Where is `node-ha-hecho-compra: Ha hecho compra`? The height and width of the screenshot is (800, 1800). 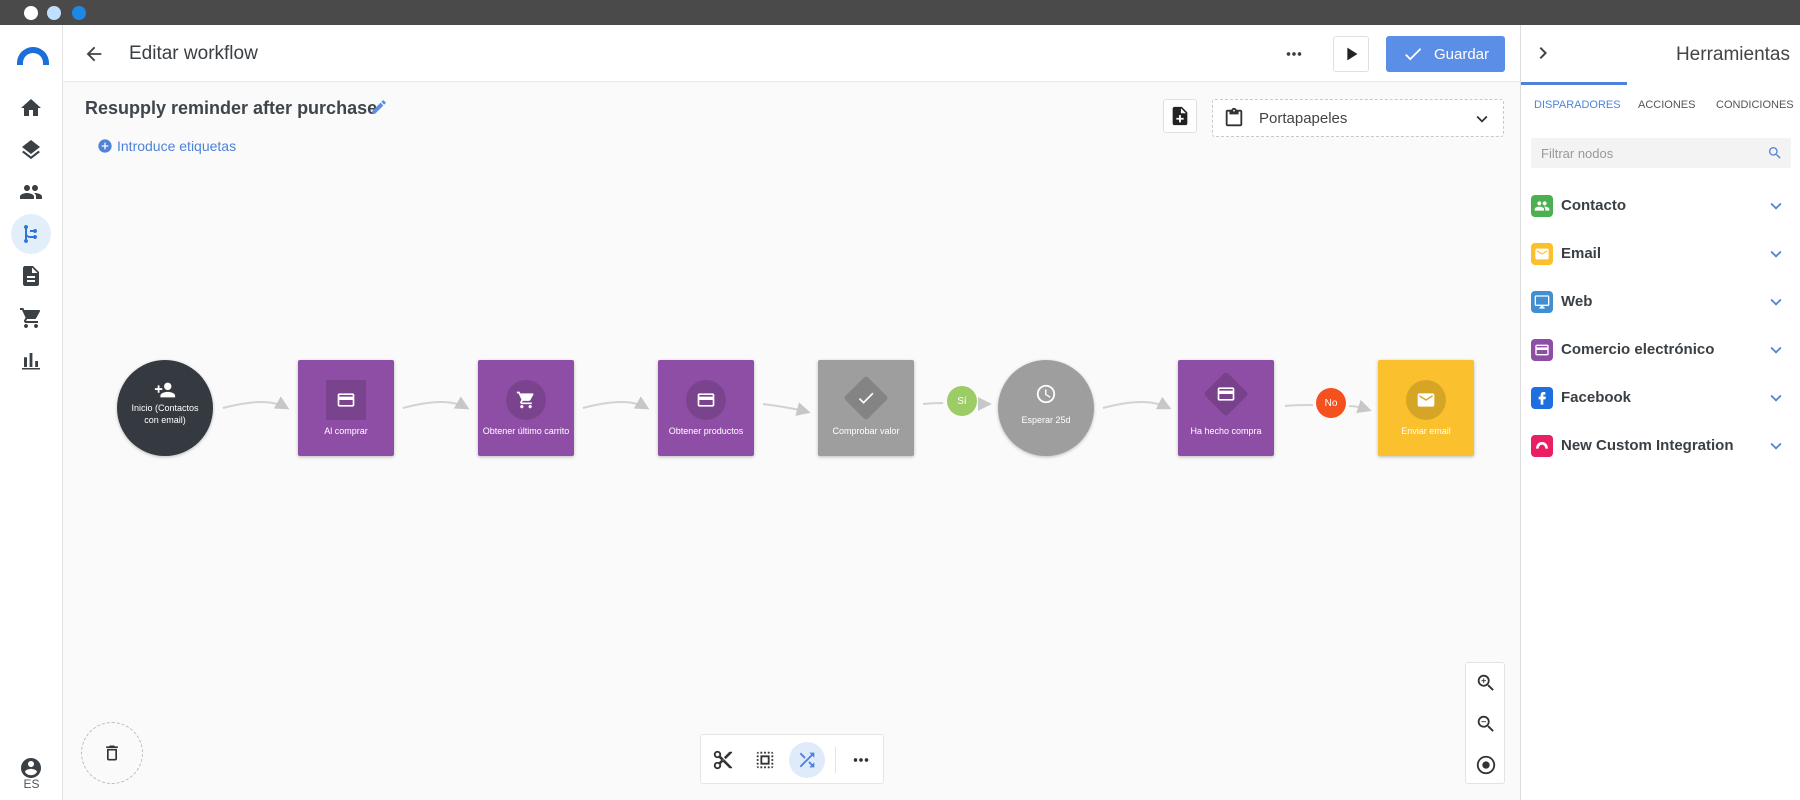
node-ha-hecho-compra: Ha hecho compra is located at coordinates (1226, 408).